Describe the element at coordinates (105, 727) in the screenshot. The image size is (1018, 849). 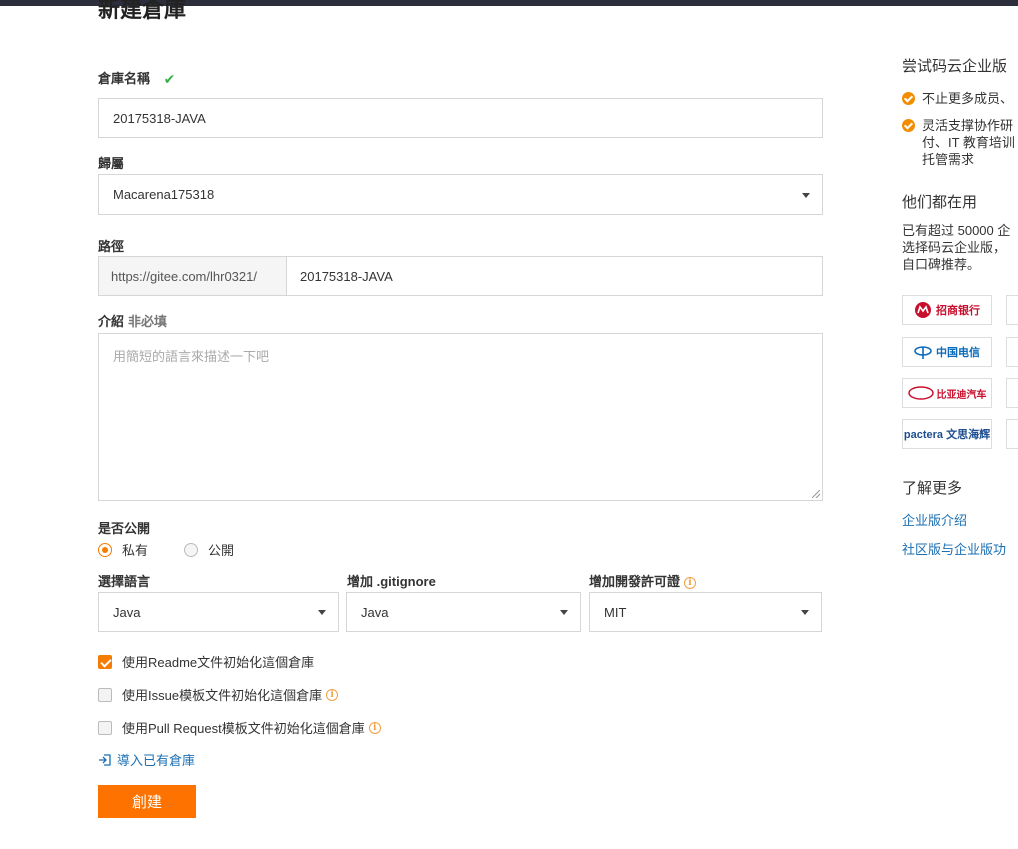
I see `pr-template-checkbox` at that location.